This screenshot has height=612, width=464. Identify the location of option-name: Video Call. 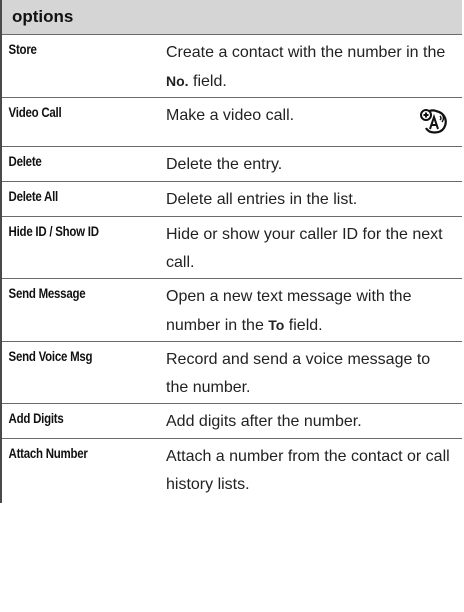
(35, 112).